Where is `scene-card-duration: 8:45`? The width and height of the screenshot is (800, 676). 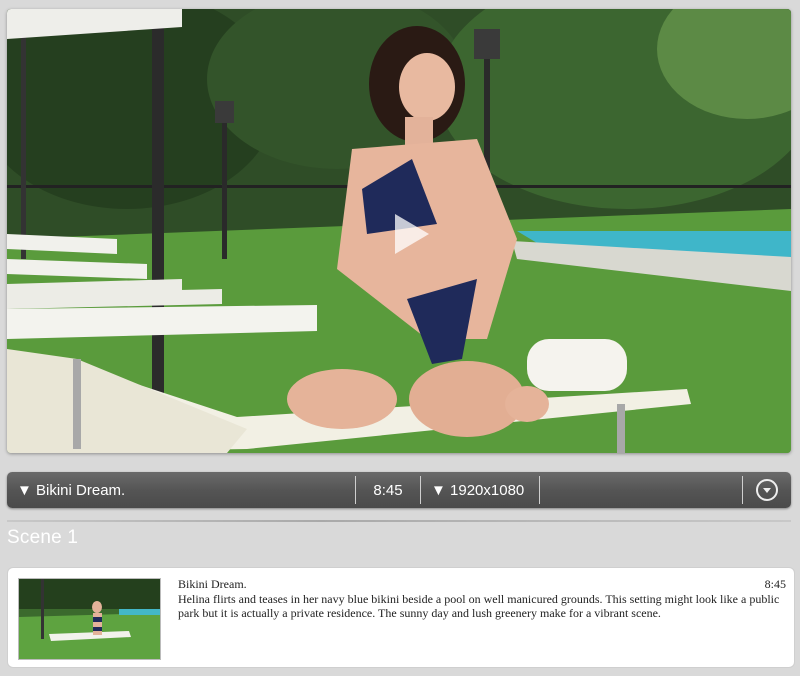 scene-card-duration: 8:45 is located at coordinates (775, 584).